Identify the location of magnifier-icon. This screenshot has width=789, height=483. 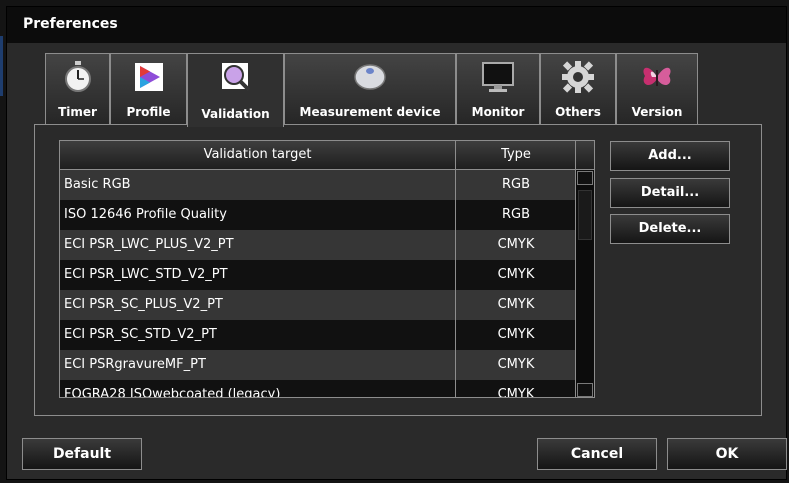
(236, 77).